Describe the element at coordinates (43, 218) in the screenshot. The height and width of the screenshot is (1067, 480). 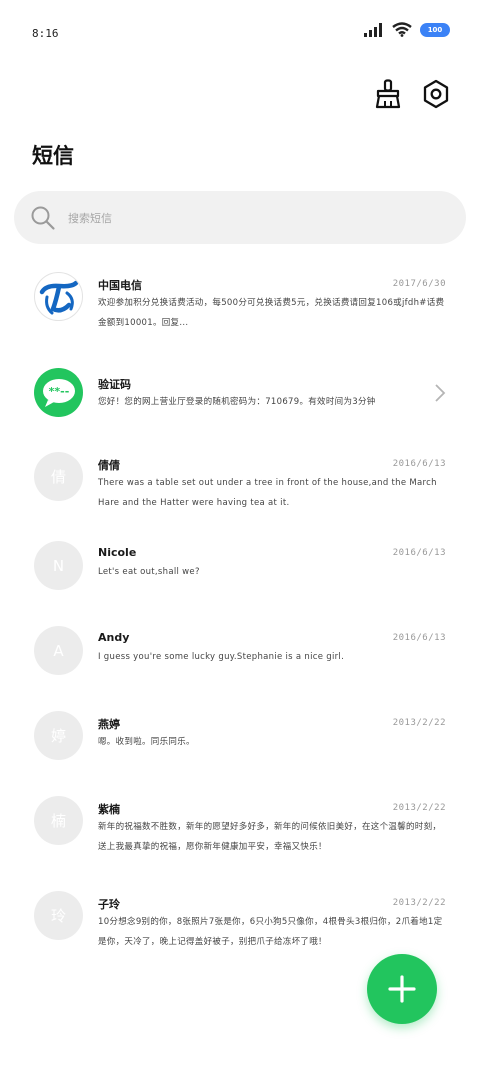
I see `search-icon` at that location.